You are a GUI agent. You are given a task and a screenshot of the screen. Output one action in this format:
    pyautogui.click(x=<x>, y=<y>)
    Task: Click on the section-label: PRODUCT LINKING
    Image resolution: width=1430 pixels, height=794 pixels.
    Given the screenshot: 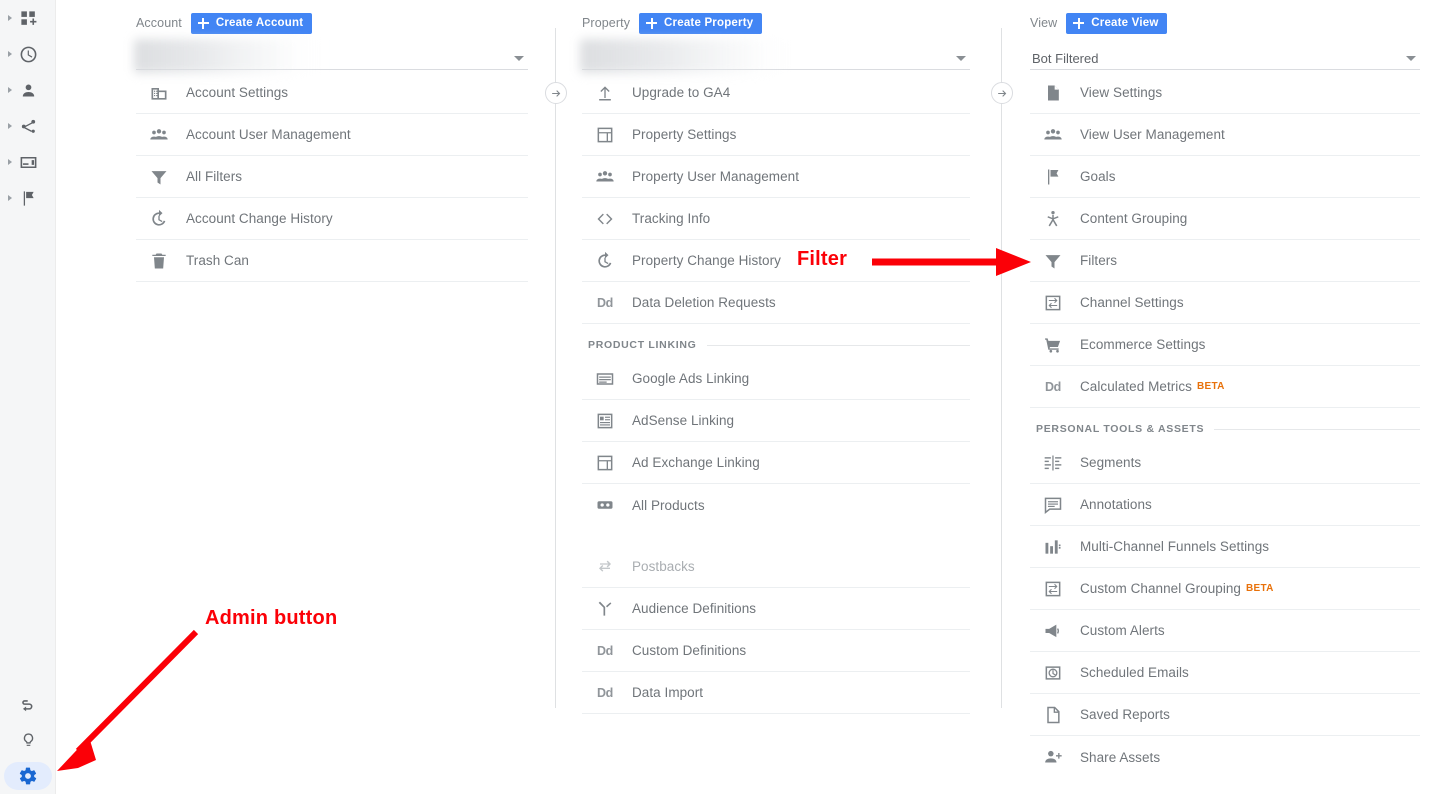 What is the action you would take?
    pyautogui.click(x=642, y=345)
    